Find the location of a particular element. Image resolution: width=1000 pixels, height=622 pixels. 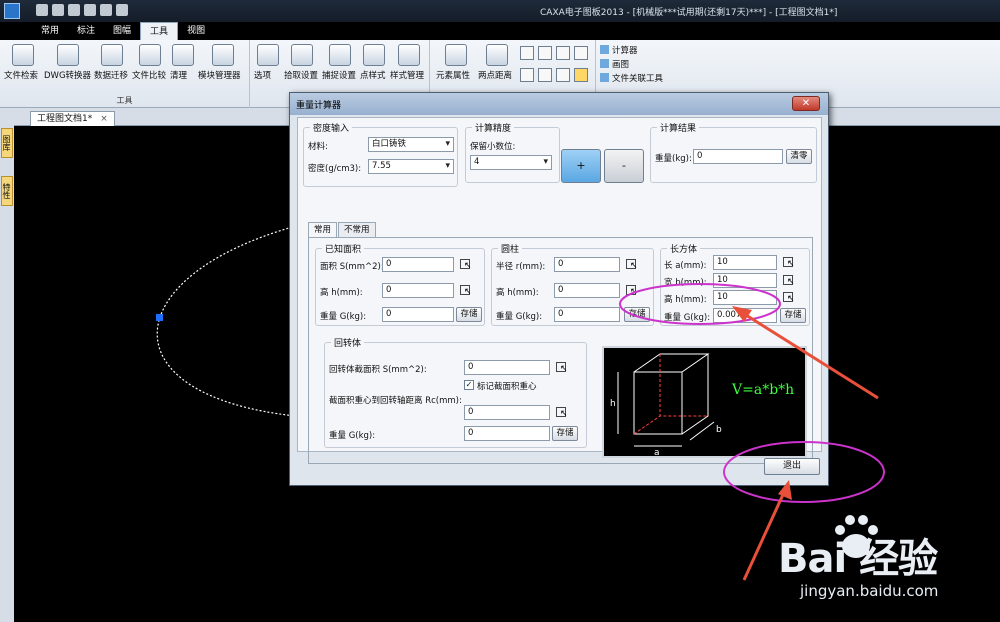

options-button: 选项 is located at coordinates (268, 65).